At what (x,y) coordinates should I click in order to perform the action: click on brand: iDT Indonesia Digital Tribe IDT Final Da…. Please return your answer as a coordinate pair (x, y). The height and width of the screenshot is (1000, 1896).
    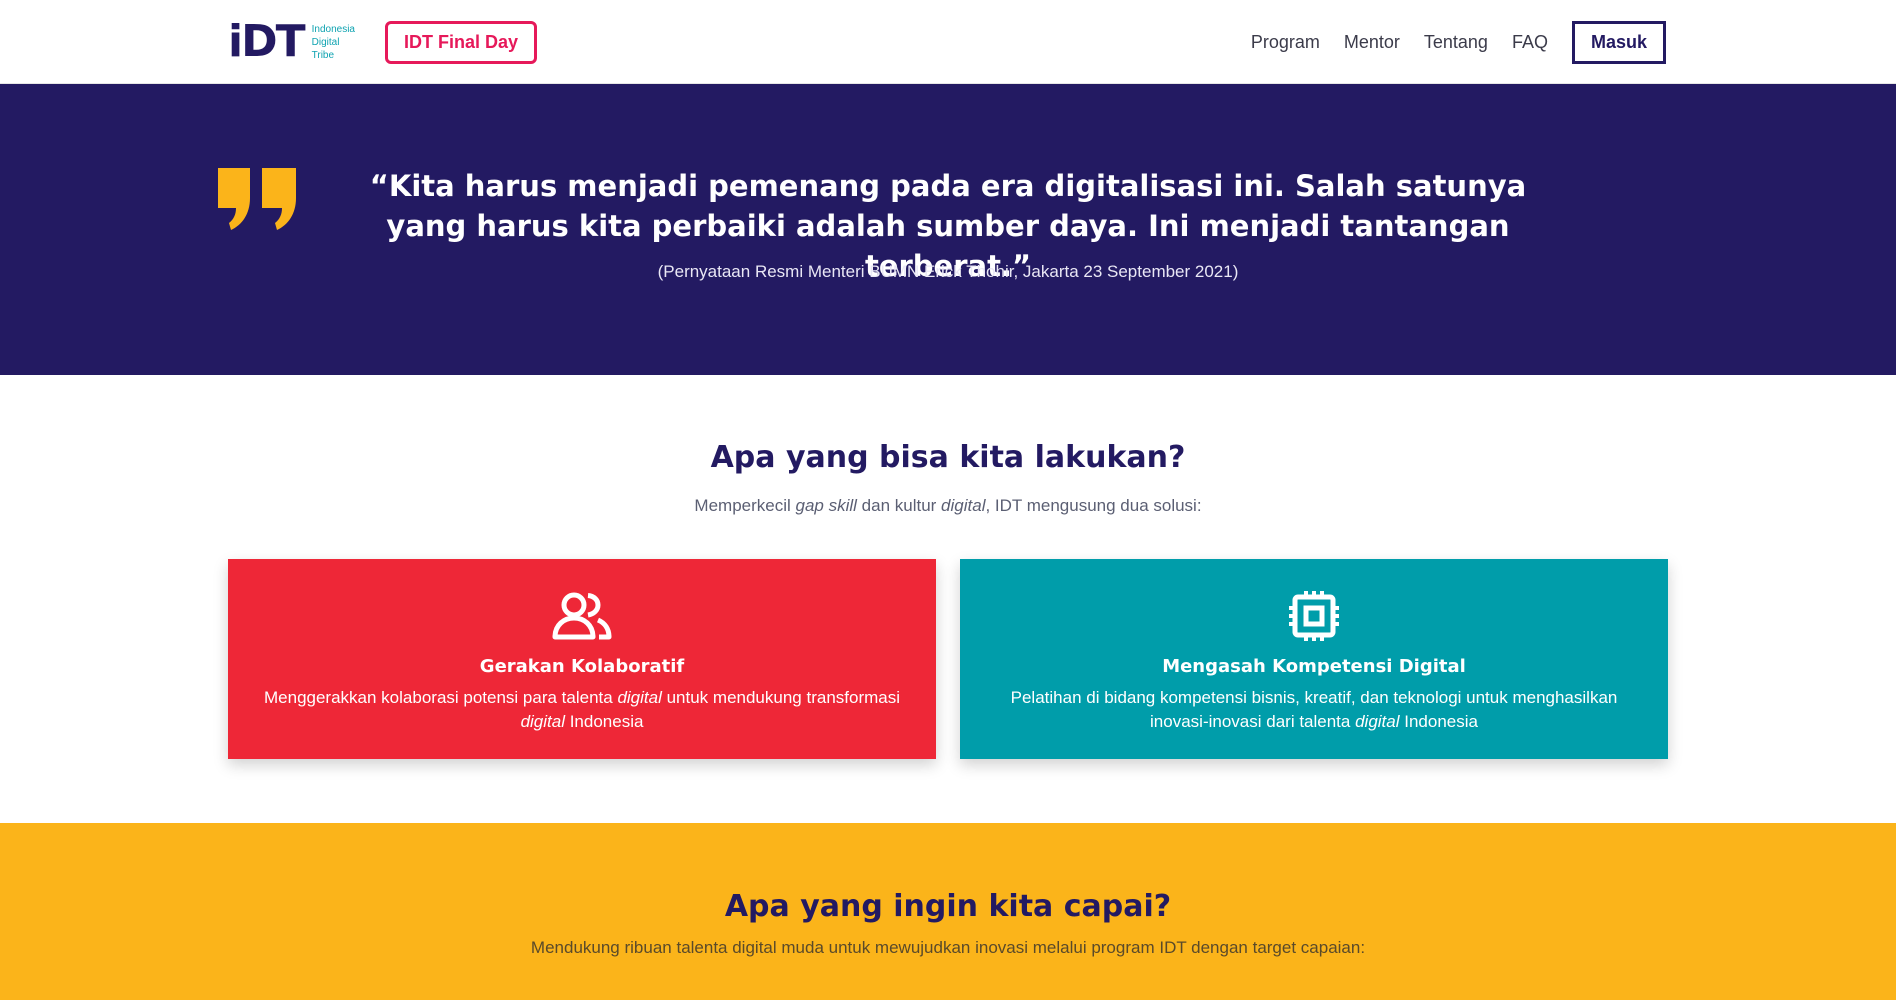
    Looking at the image, I should click on (383, 42).